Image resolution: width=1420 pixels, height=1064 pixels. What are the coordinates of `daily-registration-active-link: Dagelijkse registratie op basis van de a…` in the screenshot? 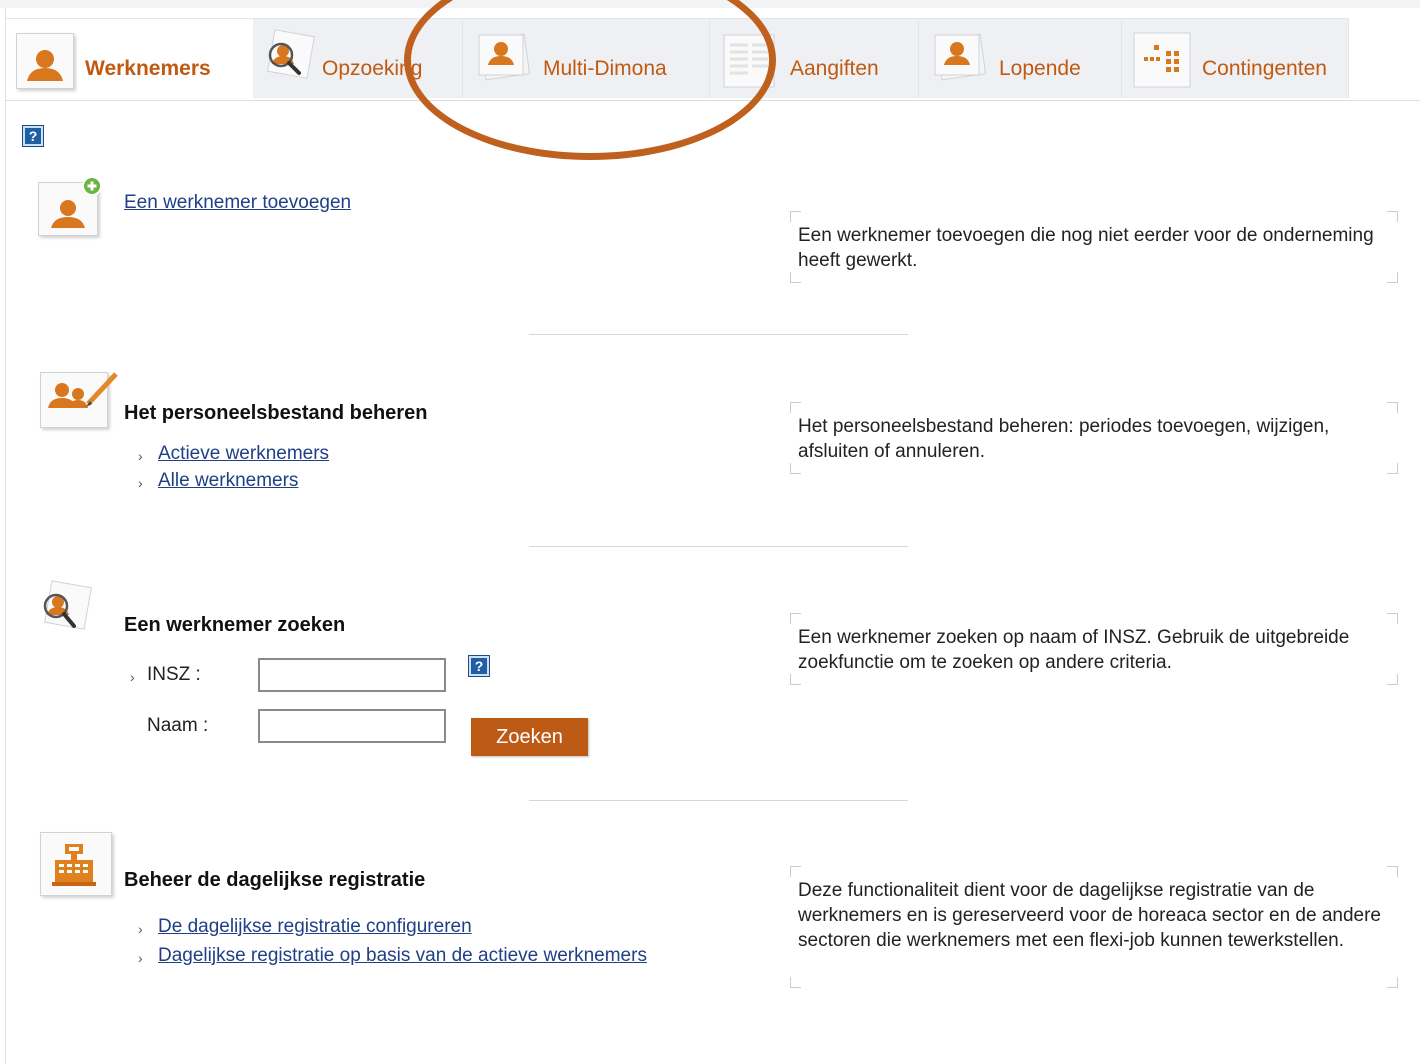 It's located at (402, 956).